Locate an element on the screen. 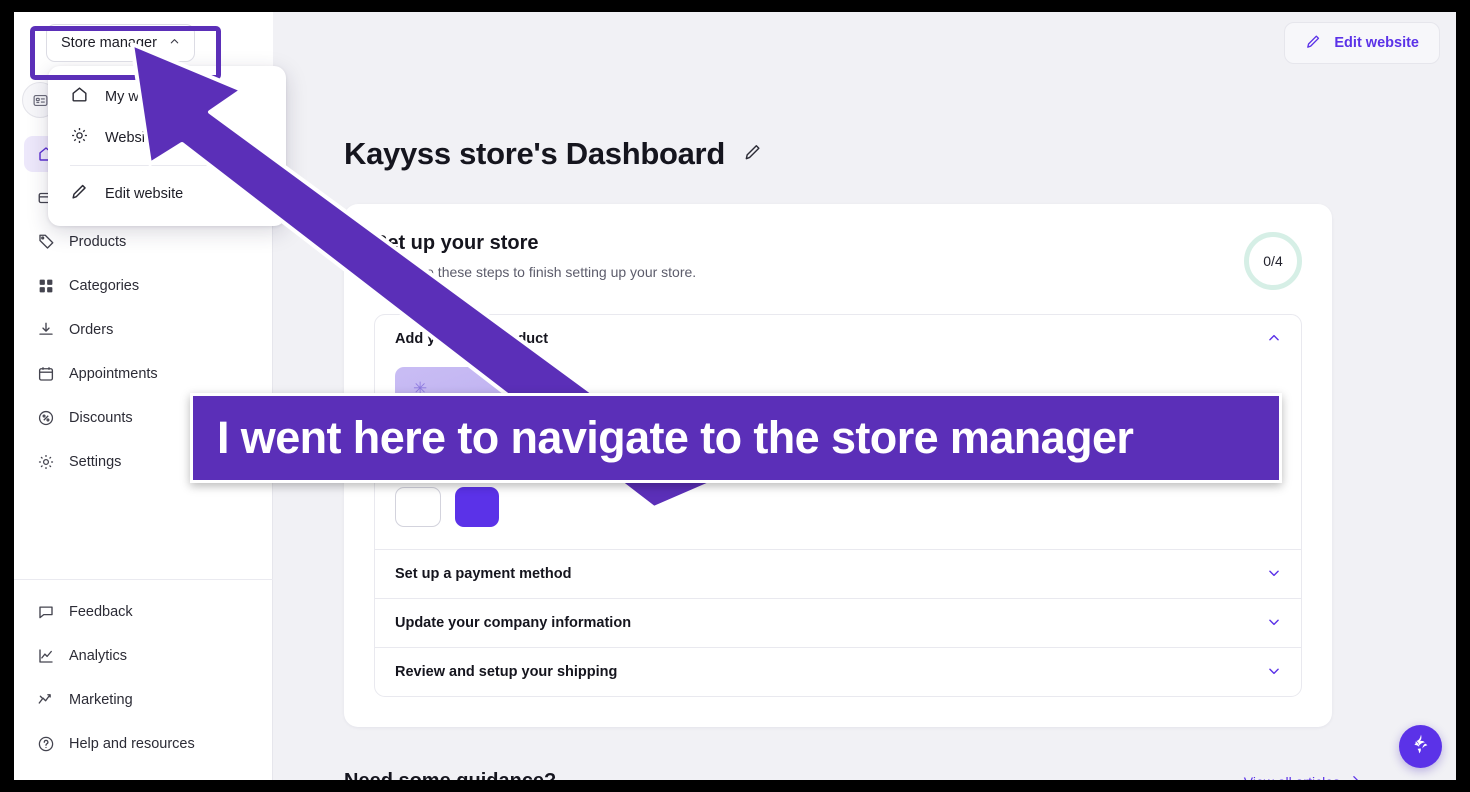 This screenshot has height=792, width=1470. sidebar-item-categories: Categories is located at coordinates (143, 286).